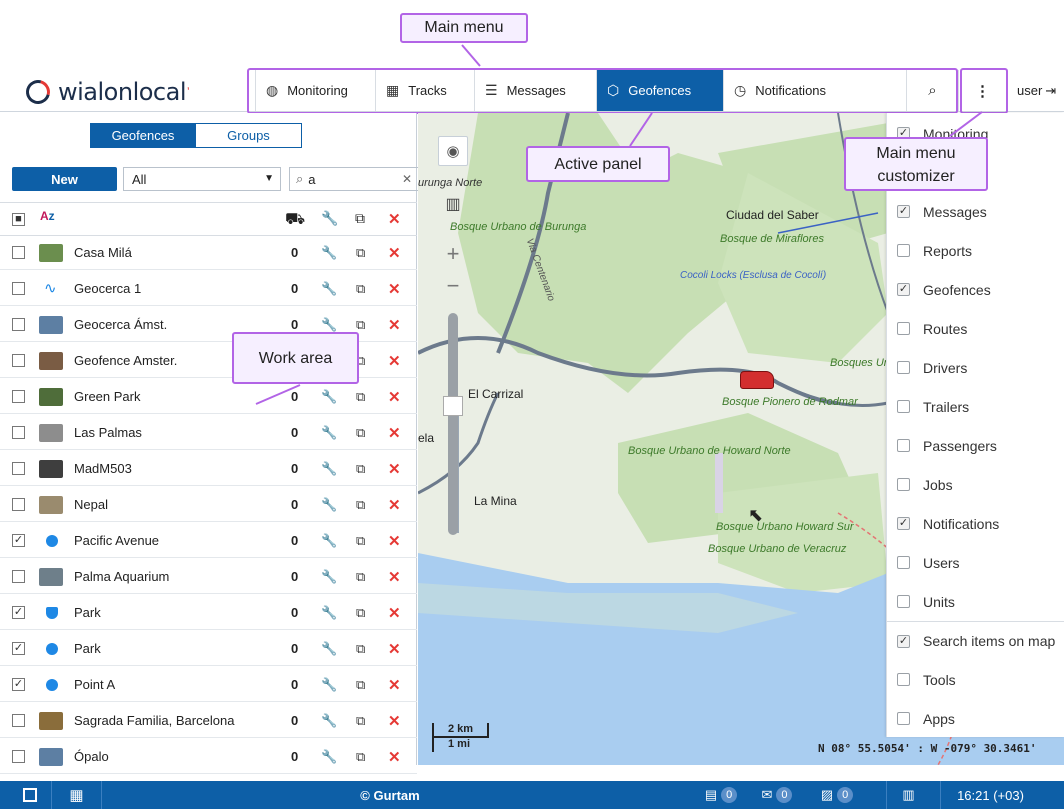 This screenshot has width=1064, height=809. I want to click on map-source-button: ▥, so click(453, 204).